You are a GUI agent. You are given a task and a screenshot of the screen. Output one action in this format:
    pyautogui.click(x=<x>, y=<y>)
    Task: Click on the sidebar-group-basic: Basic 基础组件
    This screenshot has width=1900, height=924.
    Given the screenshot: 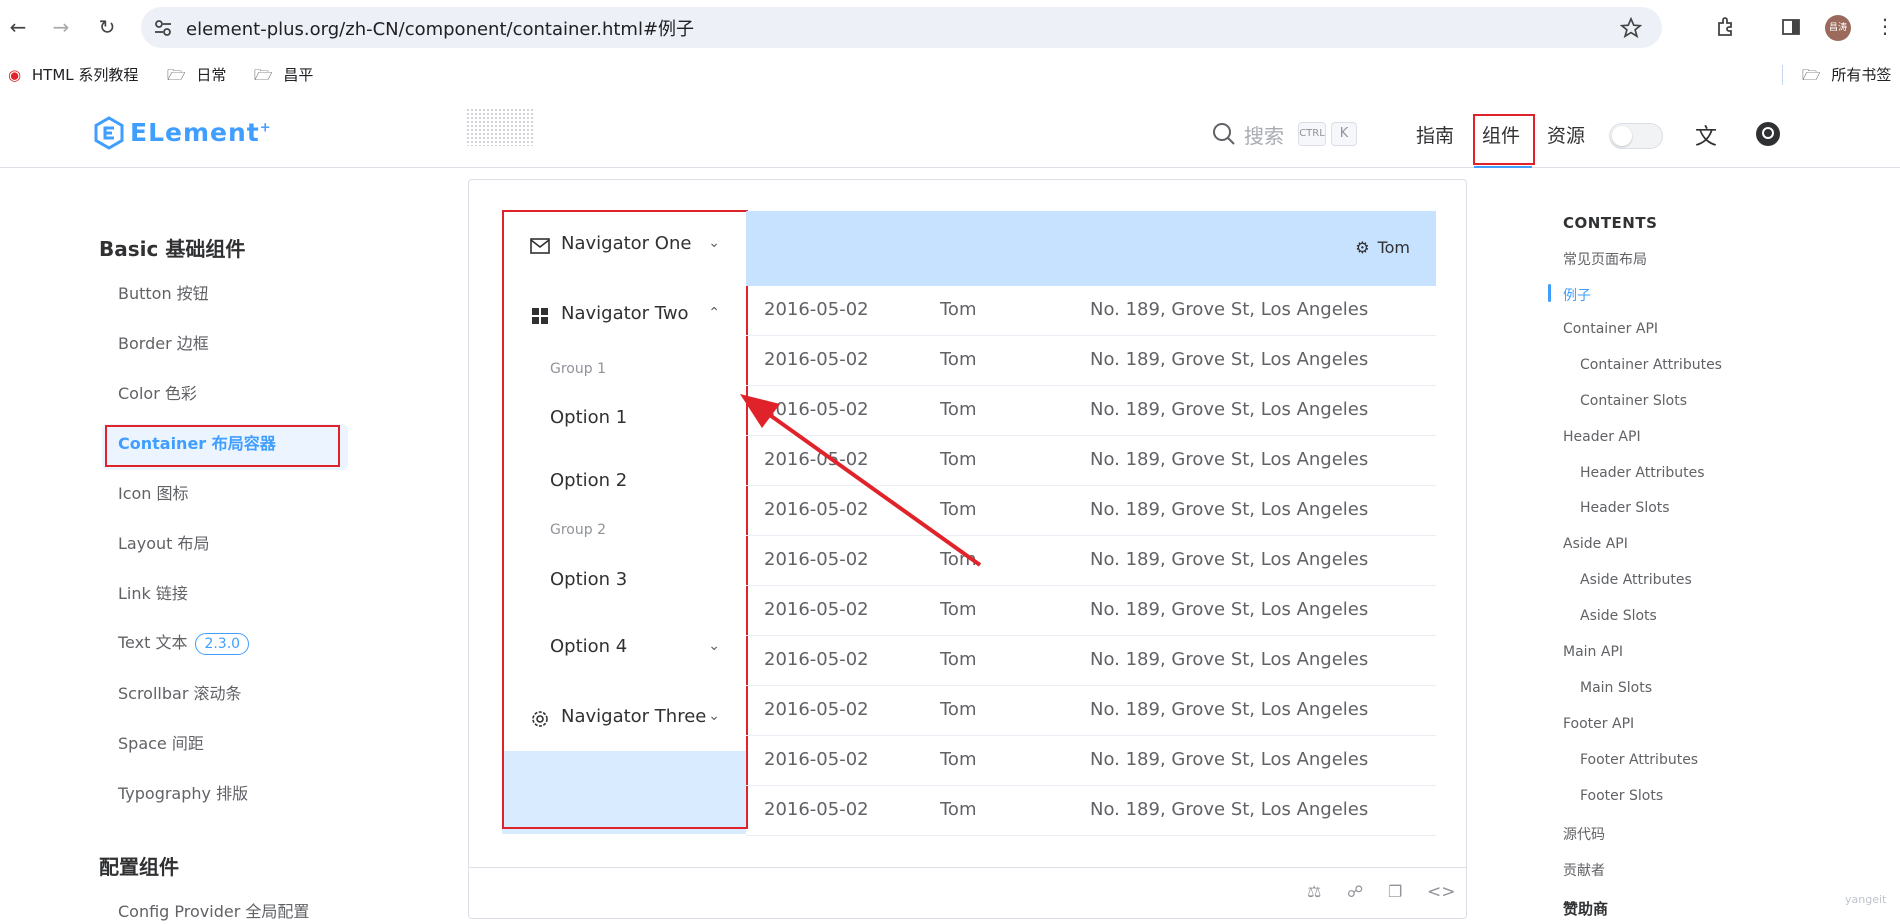 What is the action you would take?
    pyautogui.click(x=172, y=249)
    